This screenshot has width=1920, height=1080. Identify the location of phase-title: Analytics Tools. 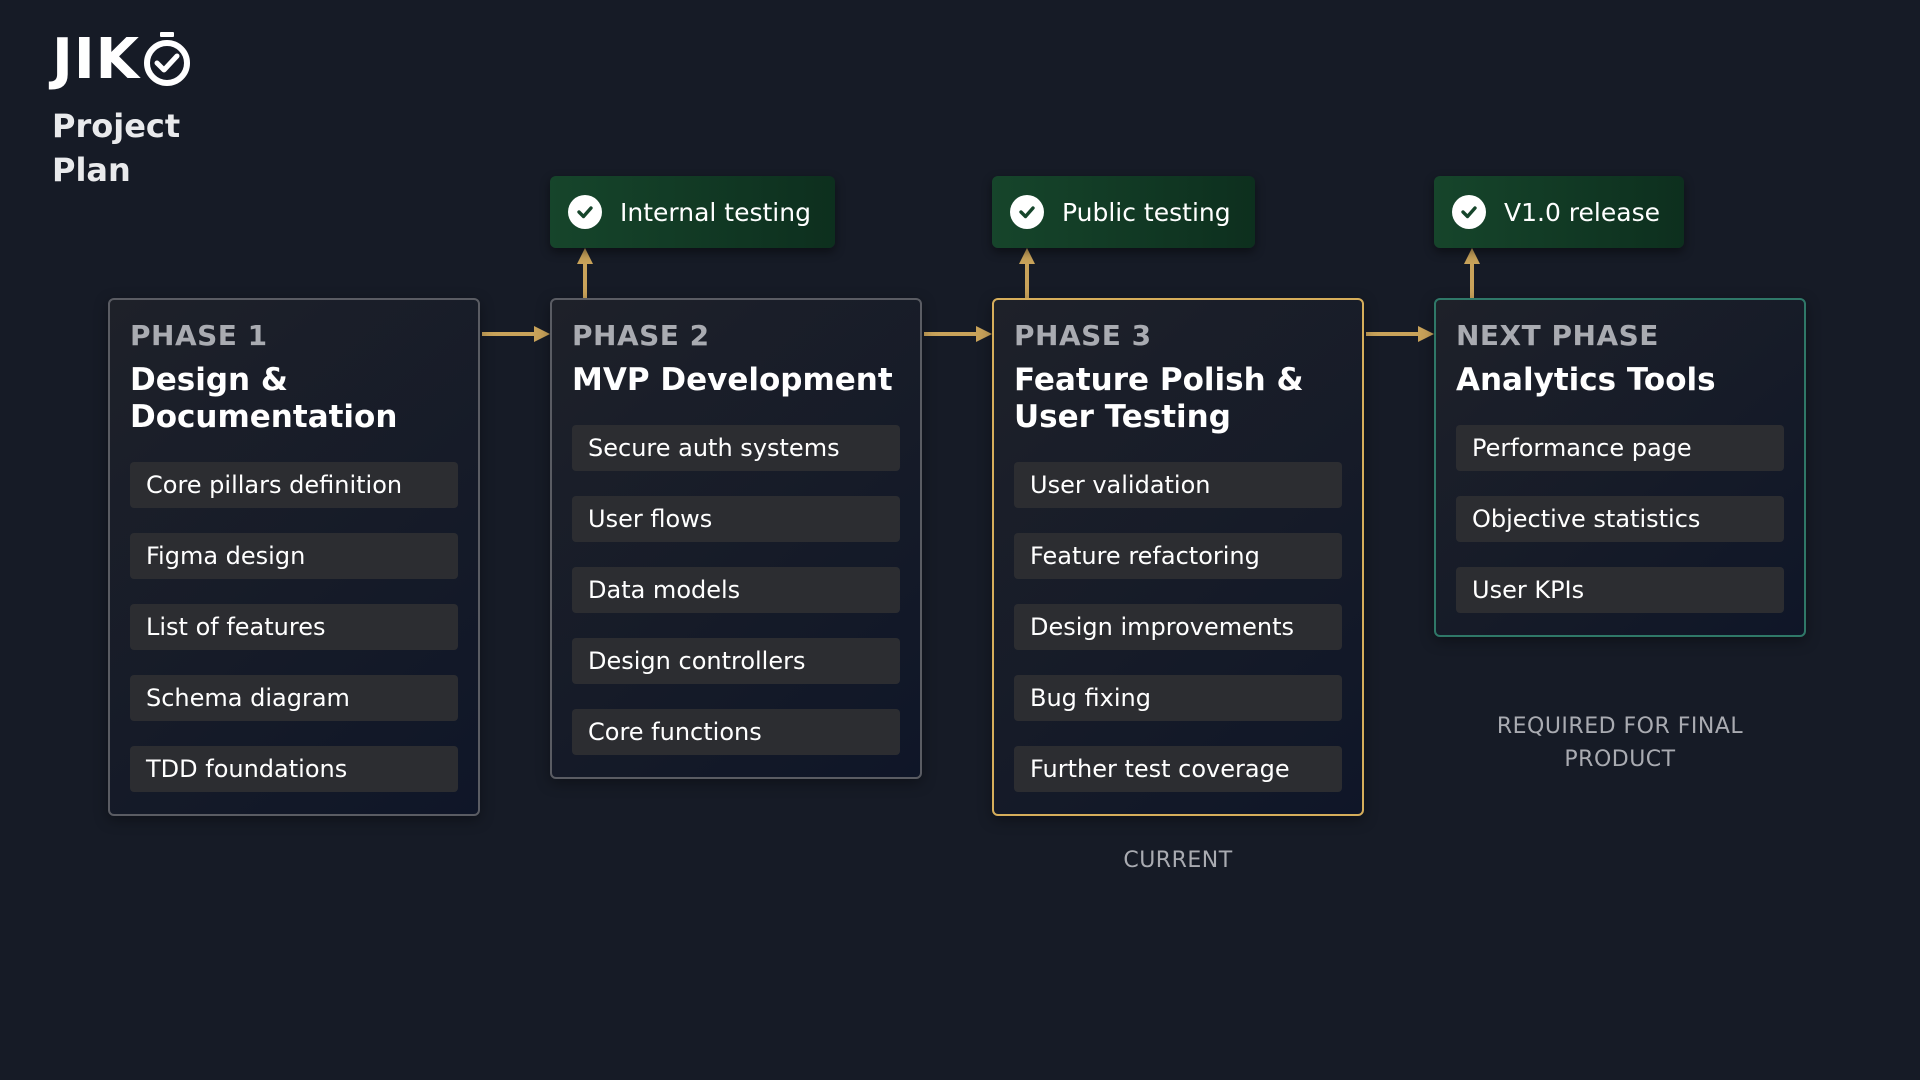
(1586, 380).